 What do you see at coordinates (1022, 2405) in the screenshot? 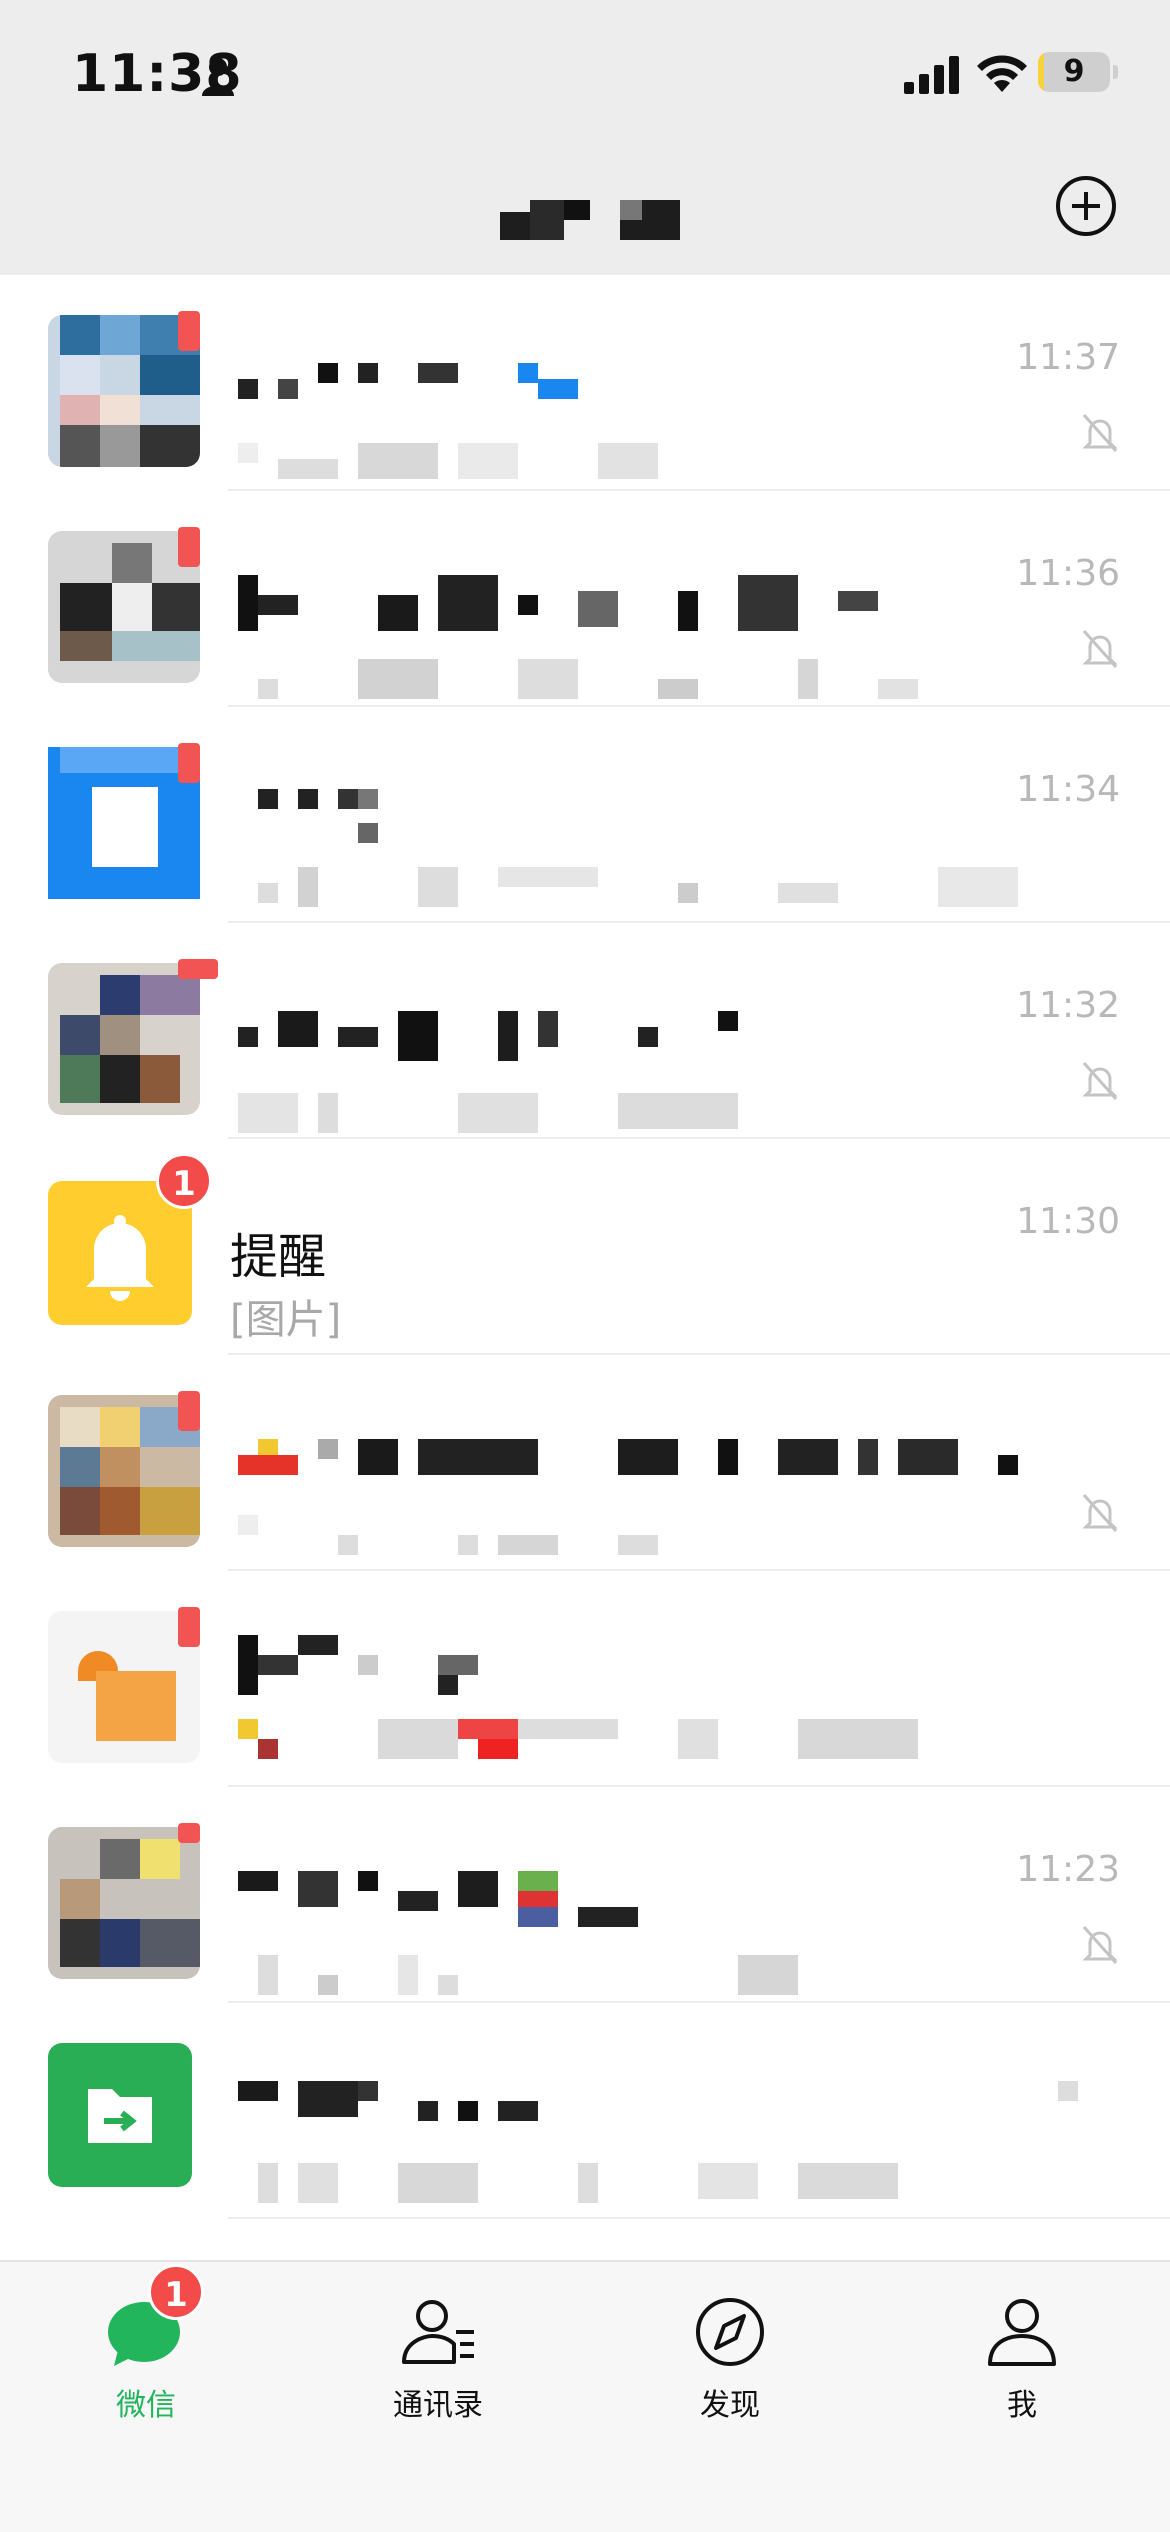
I see `tab-label: 我` at bounding box center [1022, 2405].